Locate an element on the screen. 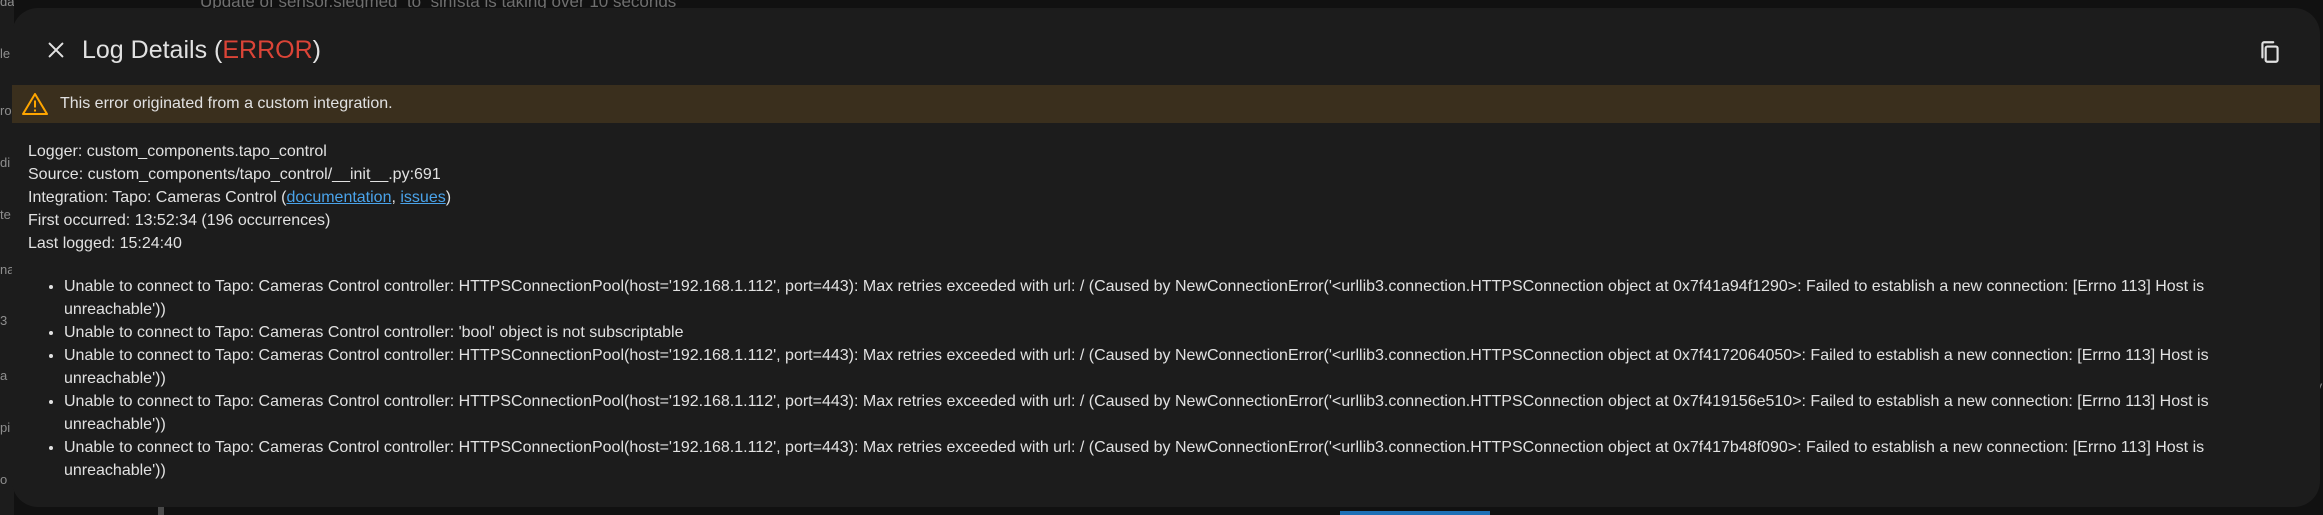 Image resolution: width=2323 pixels, height=515 pixels. sidebar-fragment: ro is located at coordinates (6, 110).